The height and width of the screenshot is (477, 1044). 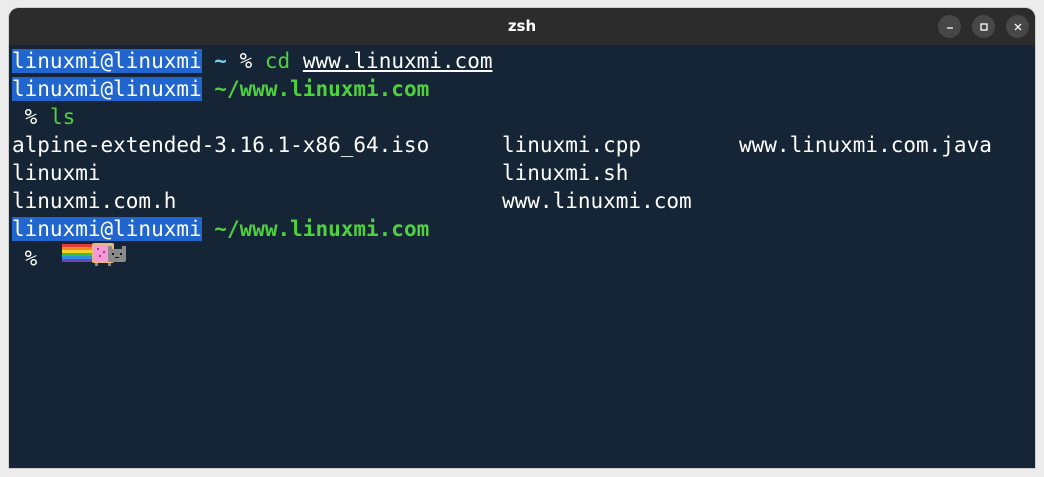 I want to click on window-controls, so click(x=983, y=26).